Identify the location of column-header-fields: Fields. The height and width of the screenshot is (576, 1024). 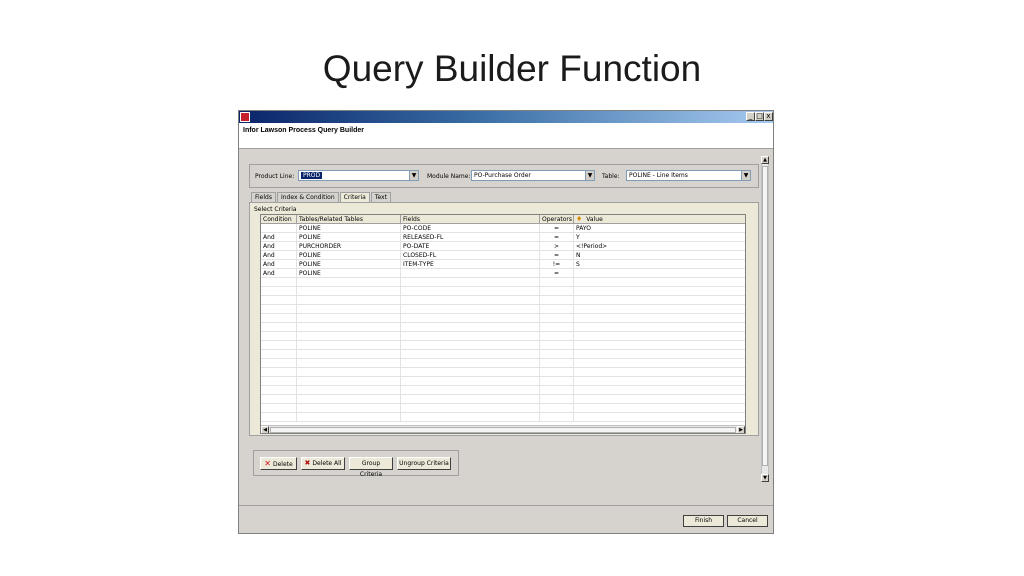
(470, 219).